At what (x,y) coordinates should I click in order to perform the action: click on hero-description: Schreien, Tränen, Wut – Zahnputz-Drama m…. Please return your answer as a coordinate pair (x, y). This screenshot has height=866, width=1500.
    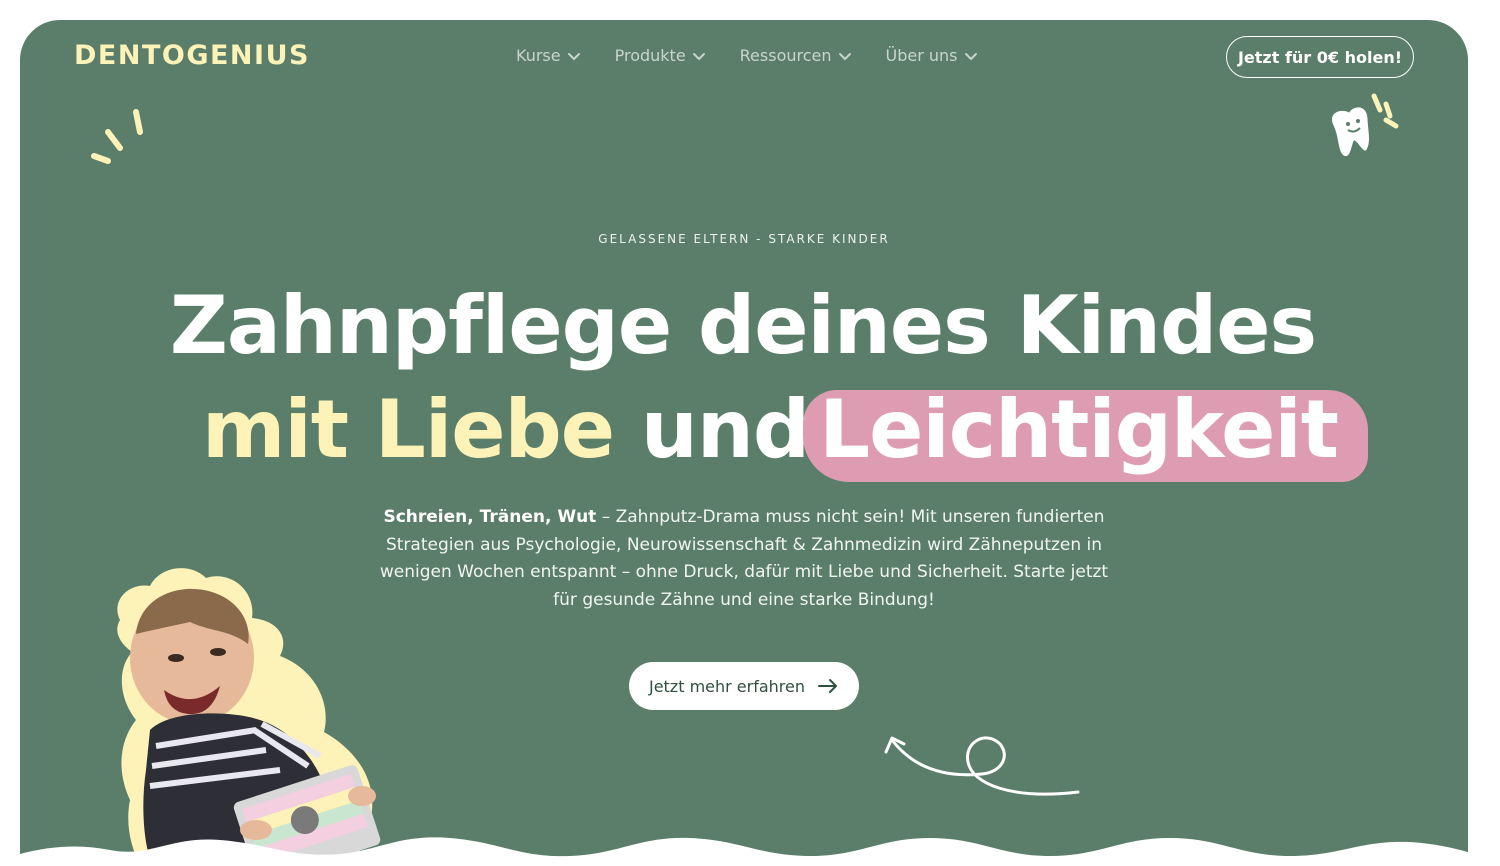
    Looking at the image, I should click on (744, 559).